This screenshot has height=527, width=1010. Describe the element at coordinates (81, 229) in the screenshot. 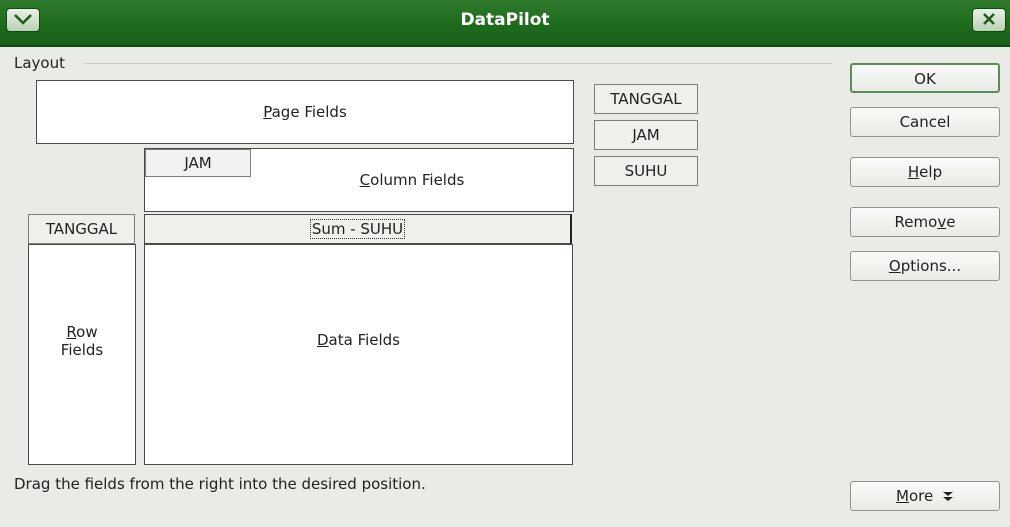

I see `row-field-tanggal: TANGGAL` at that location.